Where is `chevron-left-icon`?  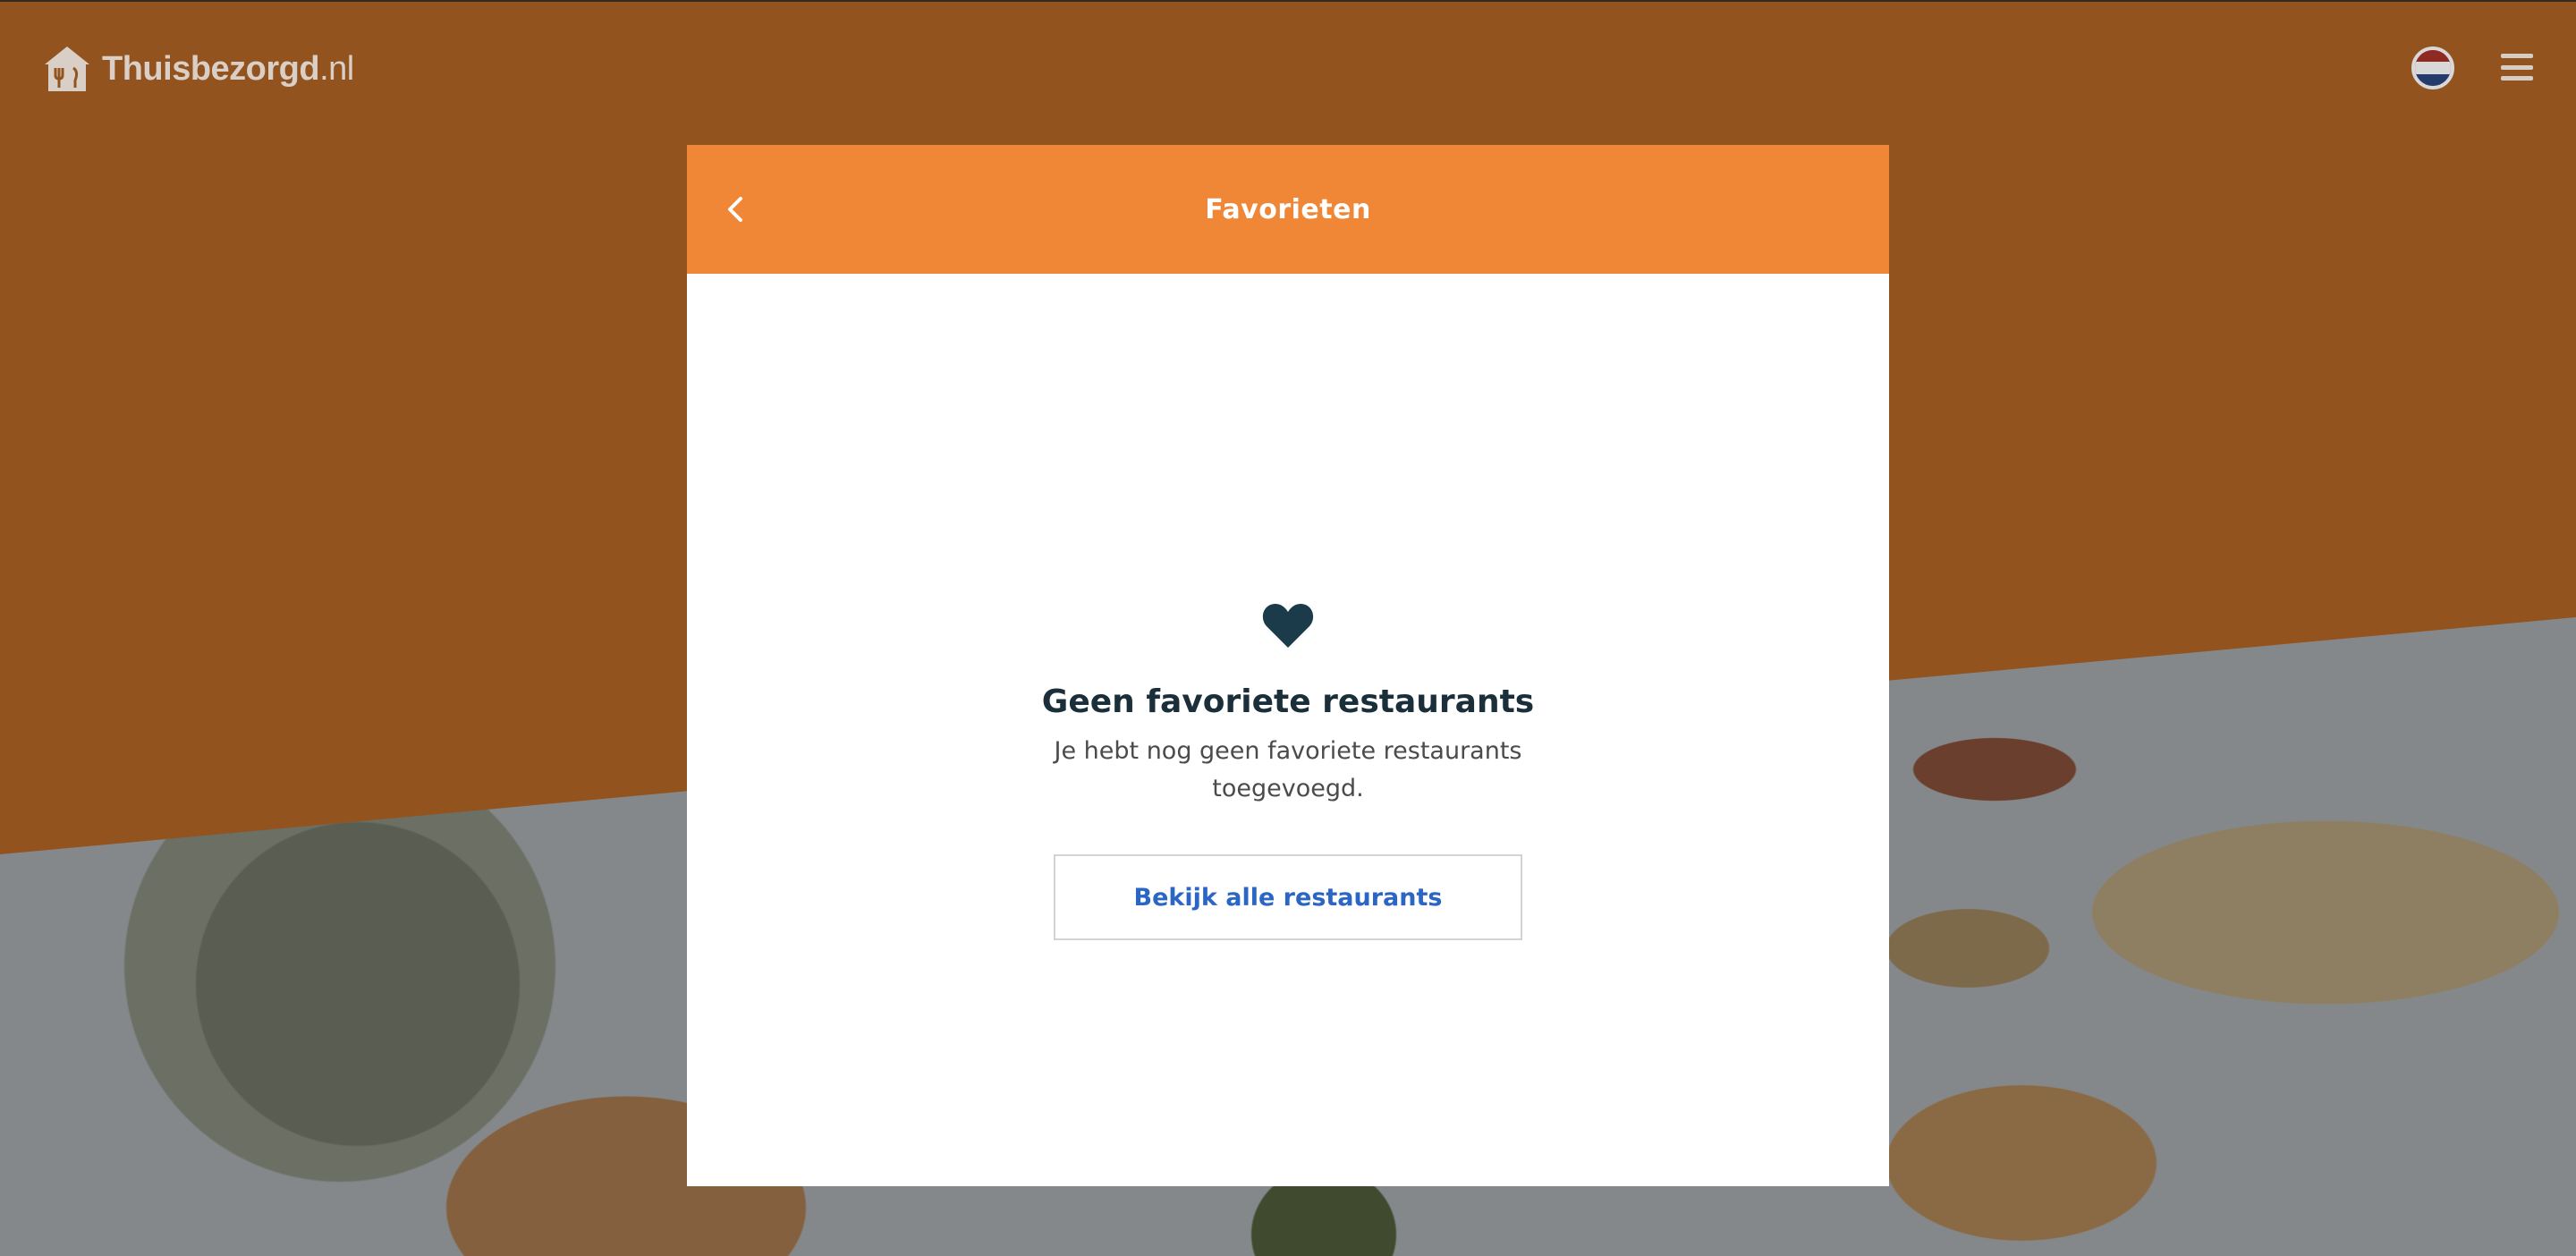
chevron-left-icon is located at coordinates (735, 210).